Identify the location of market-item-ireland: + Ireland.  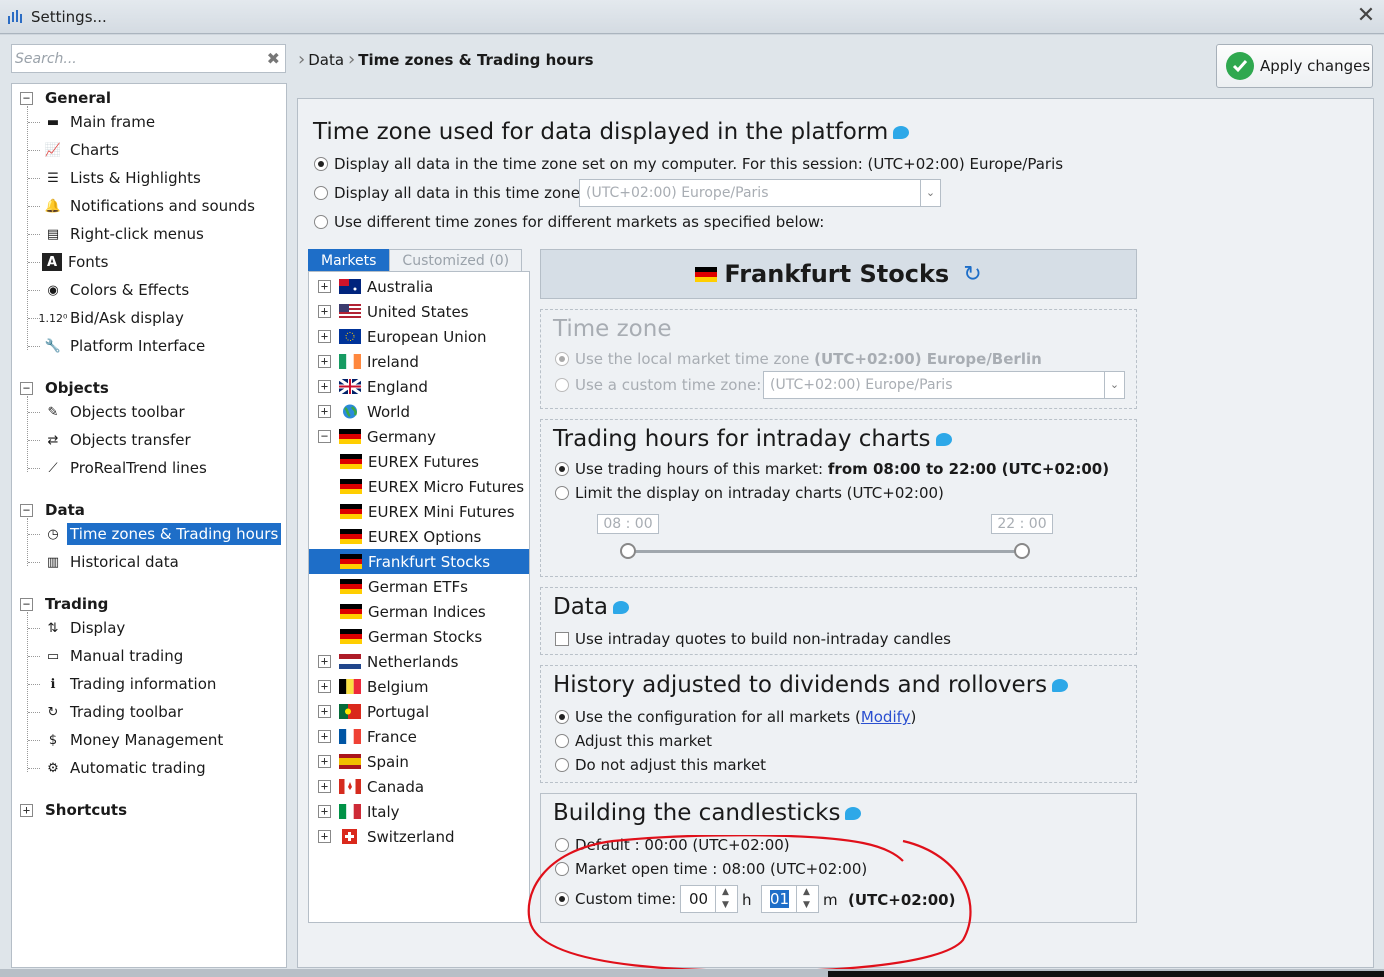
(419, 361).